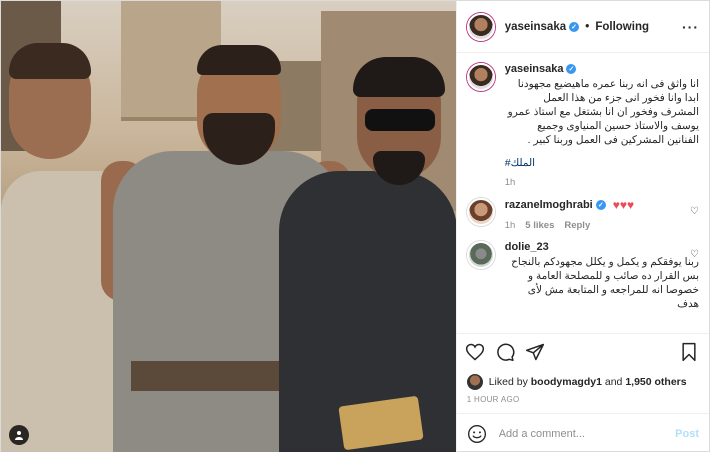  I want to click on more-icon: ···, so click(690, 27).